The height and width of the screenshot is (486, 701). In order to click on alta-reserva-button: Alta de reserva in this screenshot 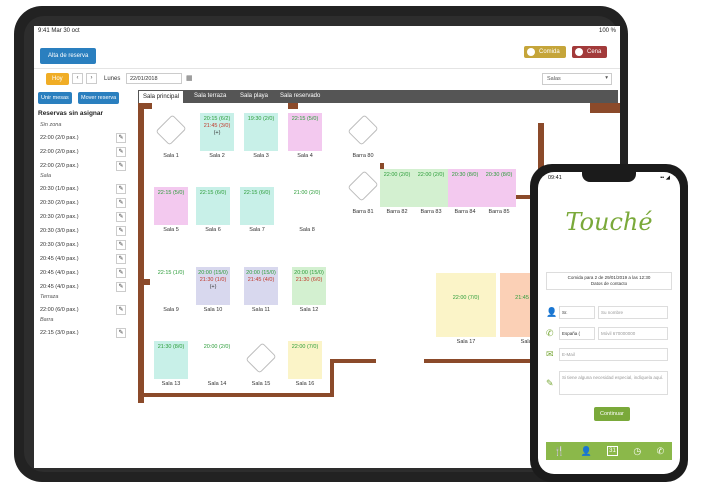, I will do `click(68, 56)`.